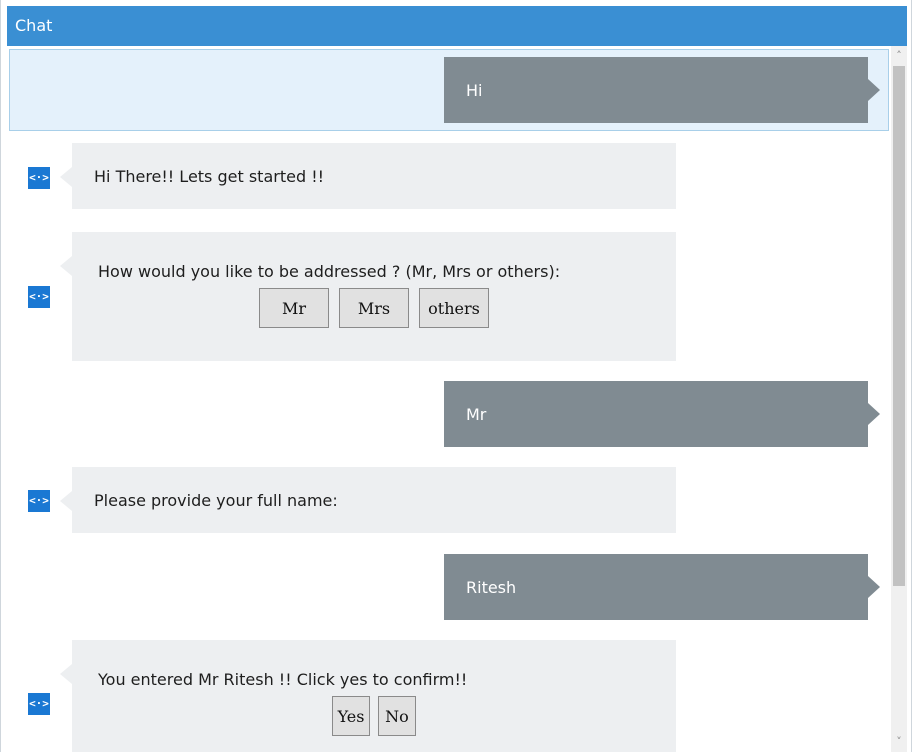 The height and width of the screenshot is (752, 912). Describe the element at coordinates (34, 25) in the screenshot. I see `chat-title: Chat` at that location.